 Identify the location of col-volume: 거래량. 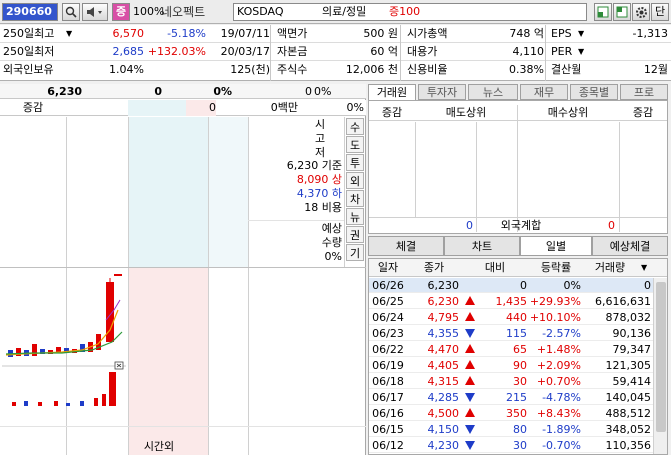
(610, 267).